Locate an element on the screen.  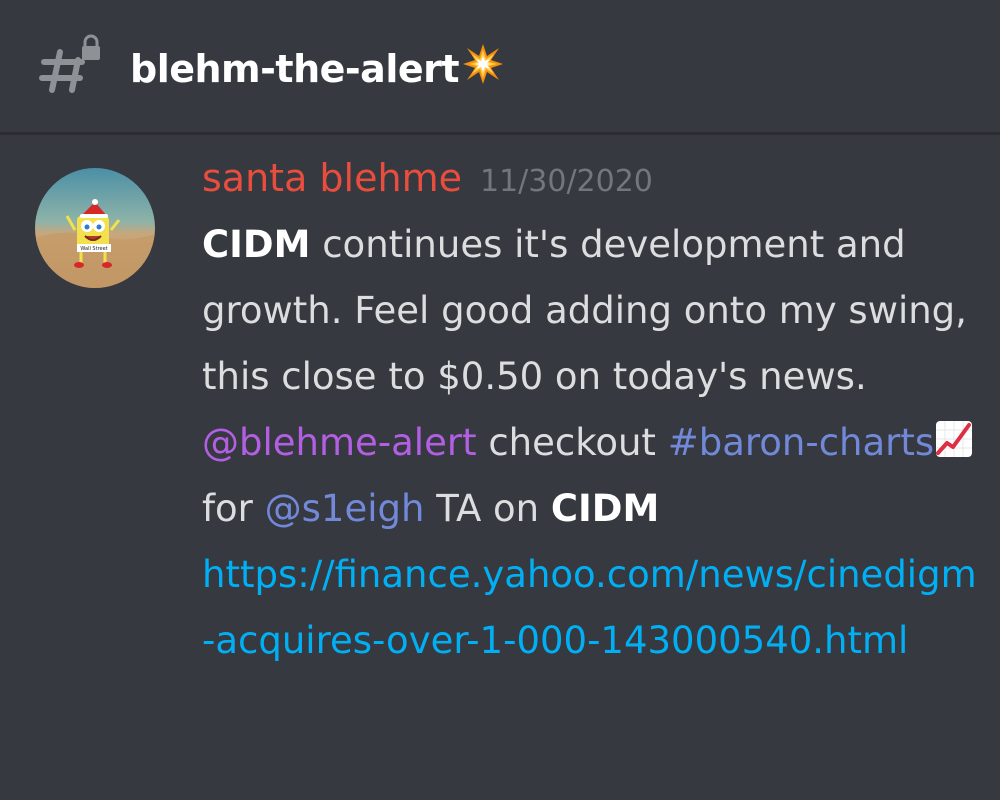
message-text-for: for is located at coordinates (233, 508).